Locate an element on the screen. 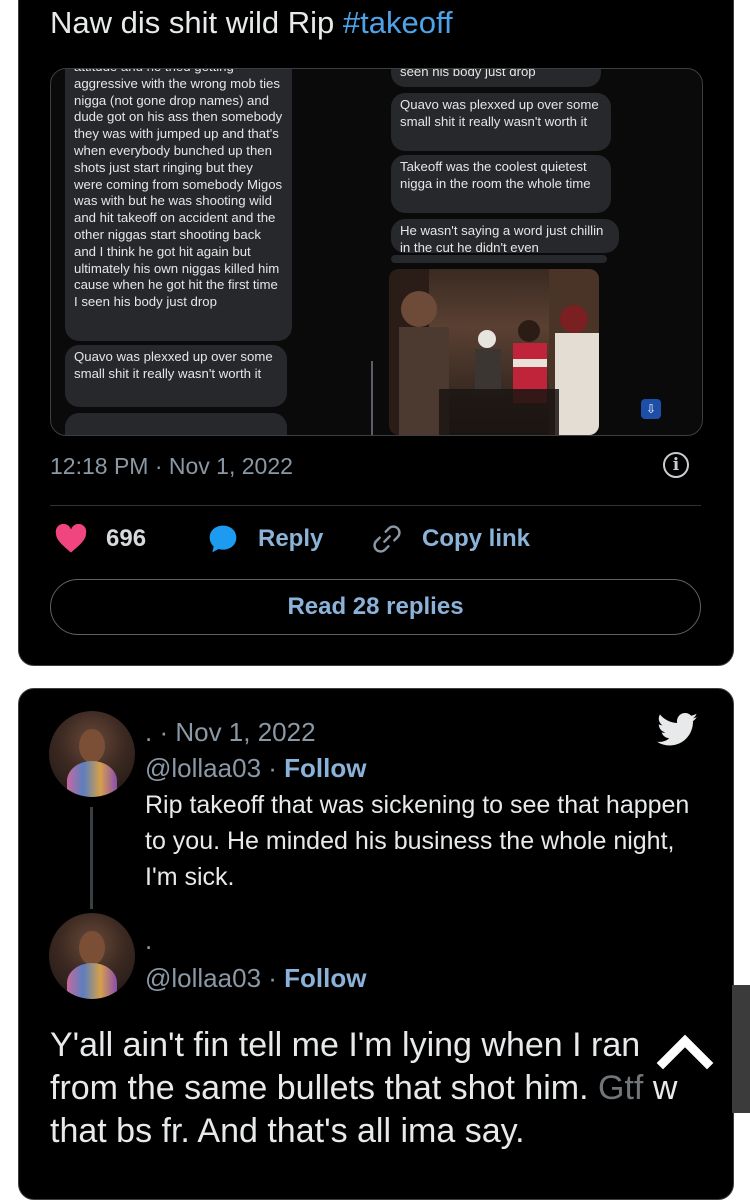 This screenshot has height=1200, width=750. hashtag-link: #takeoff is located at coordinates (398, 22).